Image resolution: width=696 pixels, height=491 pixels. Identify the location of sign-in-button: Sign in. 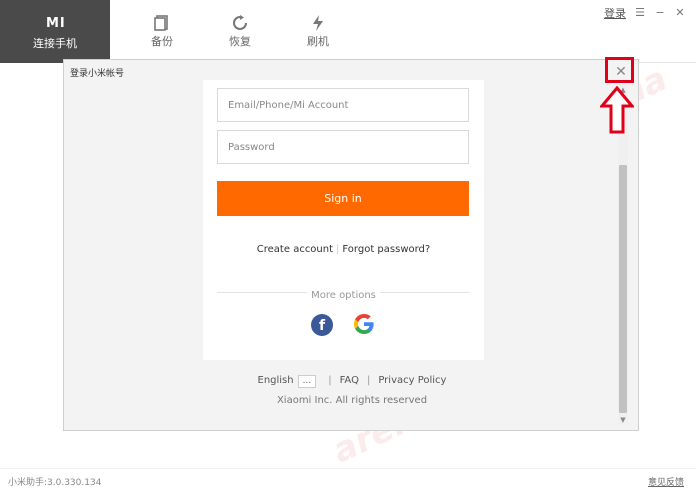
(343, 198).